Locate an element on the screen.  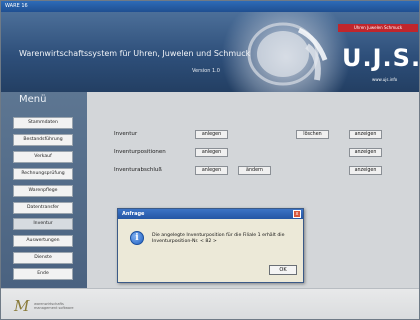
watch-image is located at coordinates (287, 54).